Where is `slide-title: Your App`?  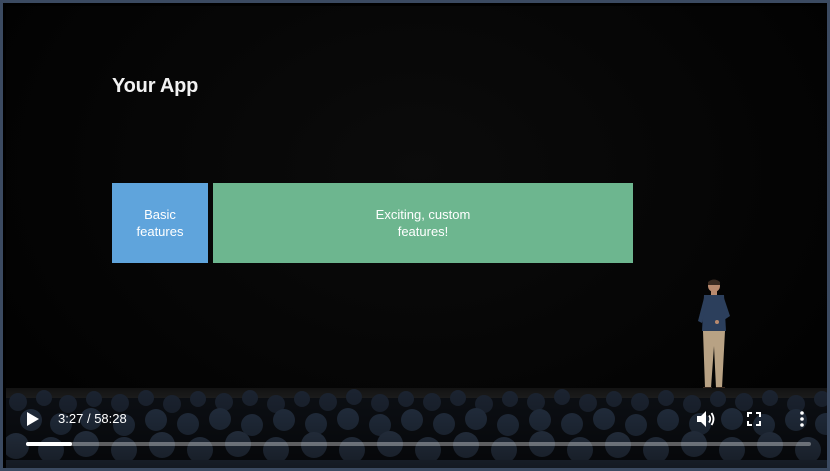 slide-title: Your App is located at coordinates (155, 86).